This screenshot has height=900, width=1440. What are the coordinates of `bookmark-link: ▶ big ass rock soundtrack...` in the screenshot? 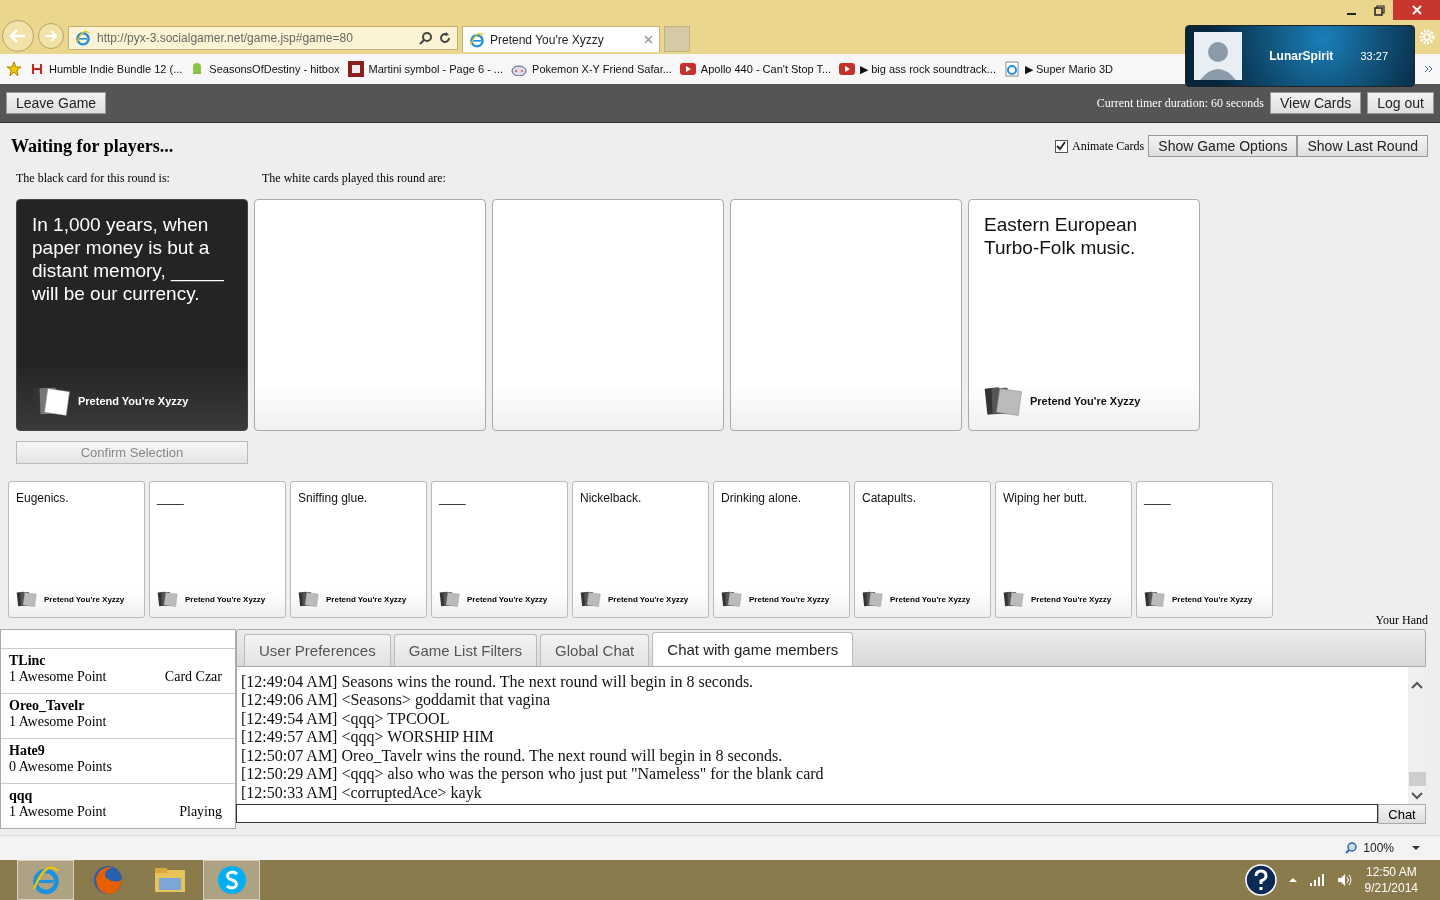 It's located at (928, 69).